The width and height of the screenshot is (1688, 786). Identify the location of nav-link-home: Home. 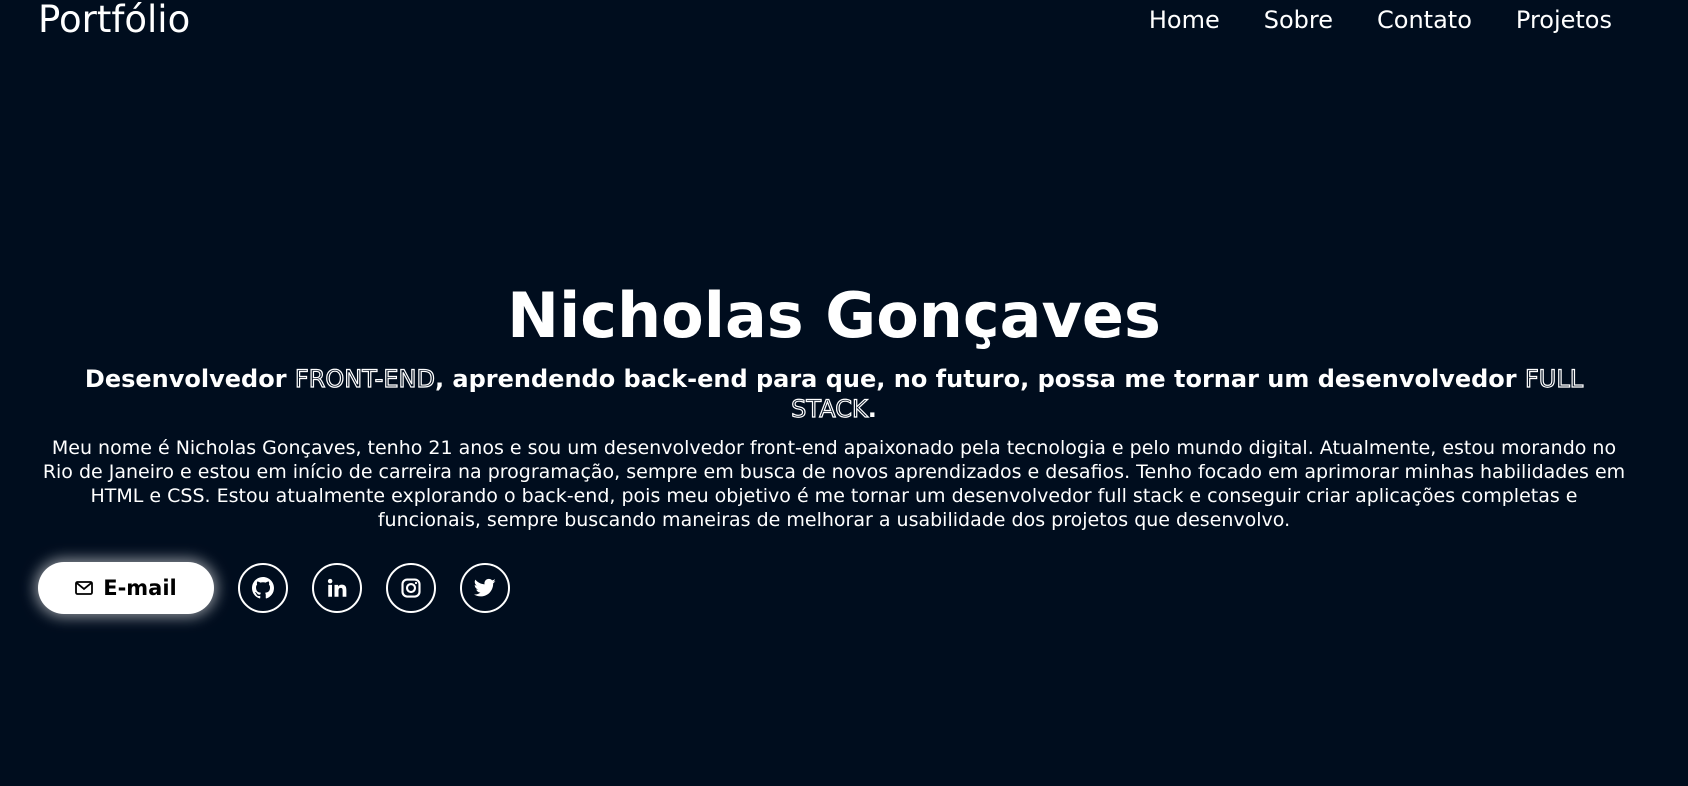
(1184, 20).